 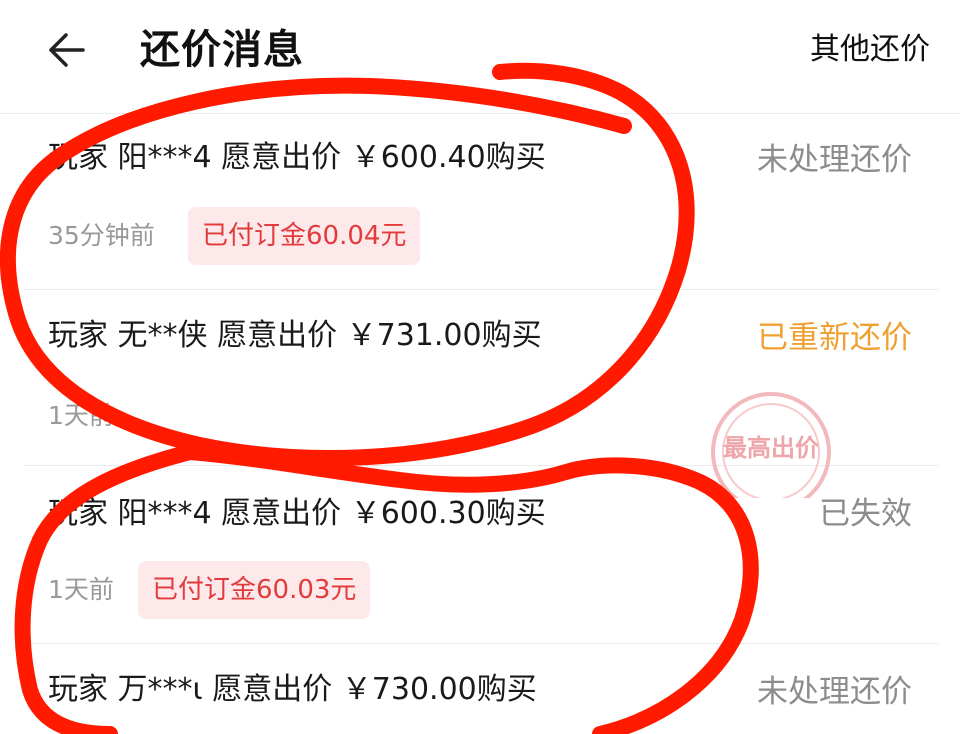 I want to click on offer-row: 玩家 万***ι 愿意出价 ￥730.00购买 未处理还价, so click(x=480, y=689).